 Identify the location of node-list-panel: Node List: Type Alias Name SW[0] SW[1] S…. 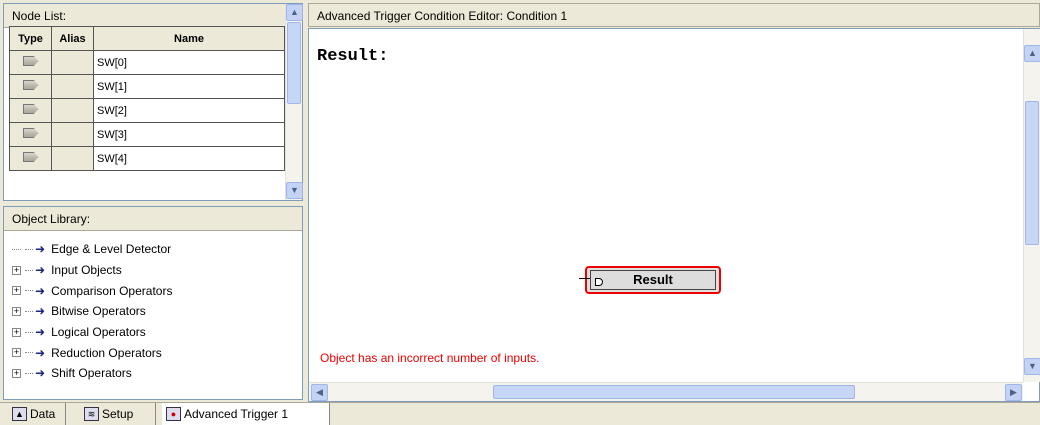
(153, 102).